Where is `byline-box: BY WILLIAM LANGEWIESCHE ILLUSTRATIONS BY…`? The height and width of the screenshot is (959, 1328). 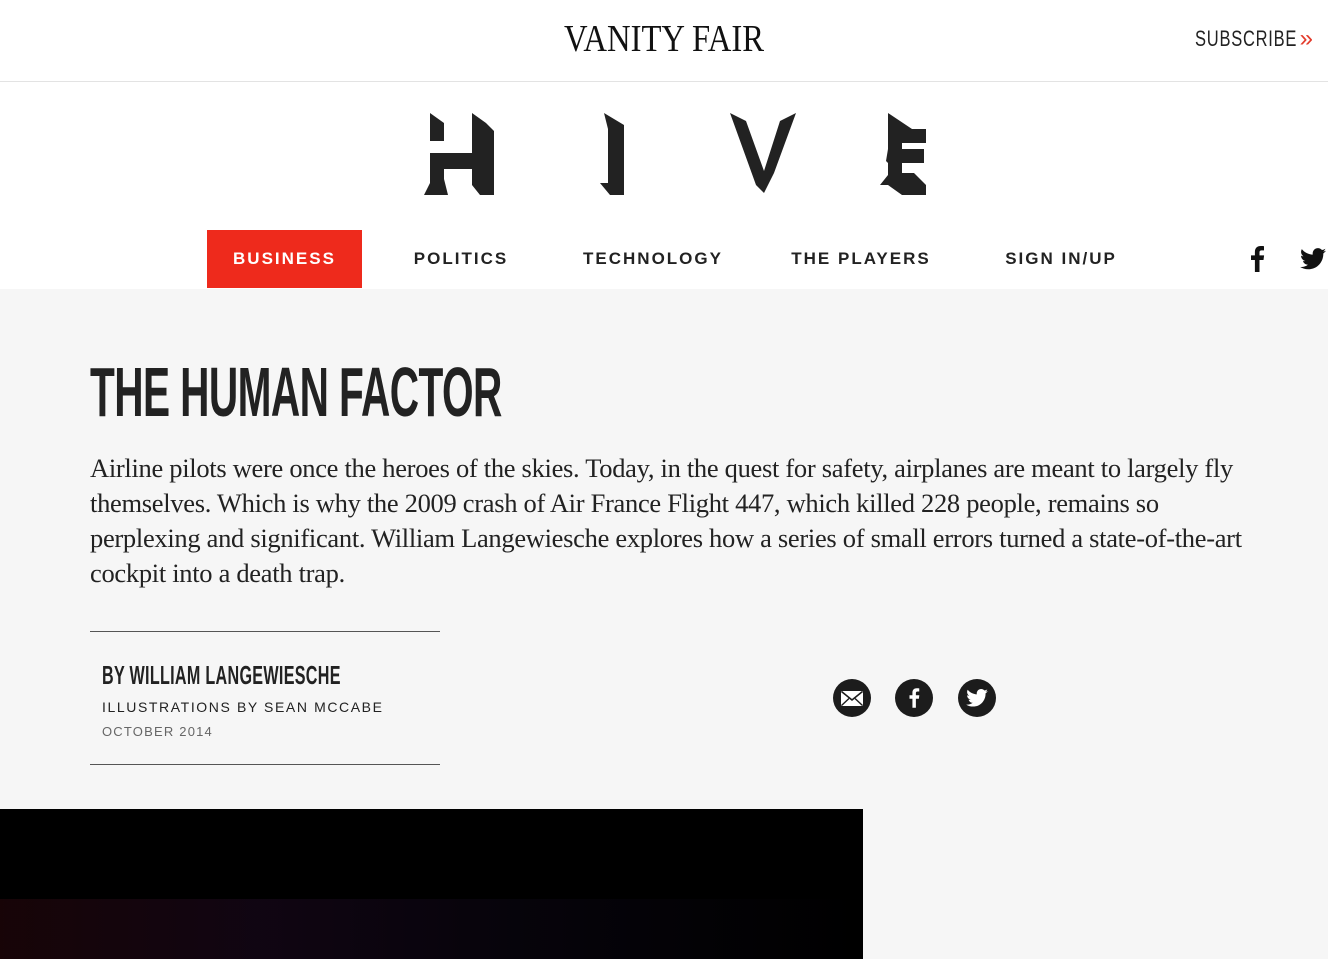
byline-box: BY WILLIAM LANGEWIESCHE ILLUSTRATIONS BY… is located at coordinates (265, 698).